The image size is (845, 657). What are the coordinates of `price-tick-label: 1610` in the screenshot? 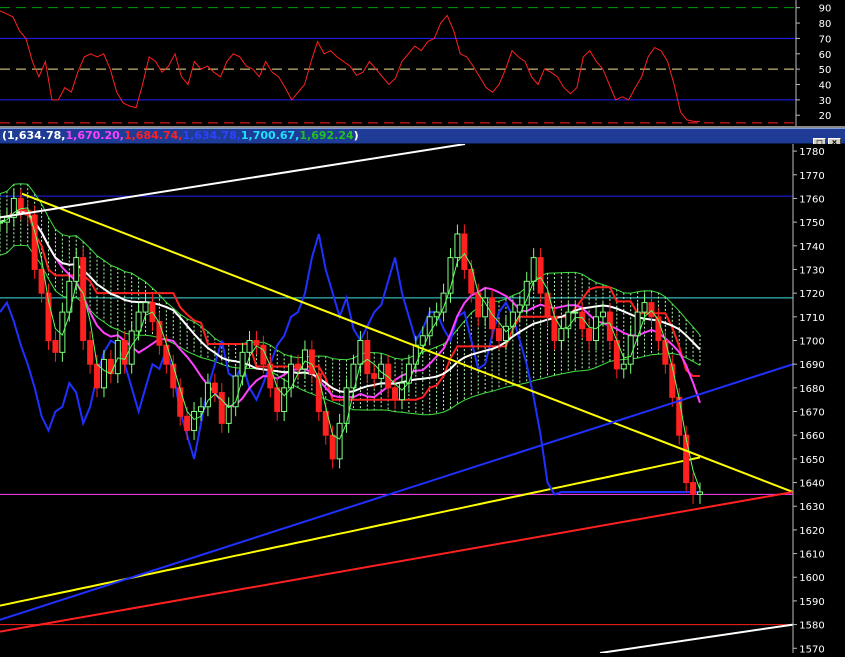 It's located at (811, 555).